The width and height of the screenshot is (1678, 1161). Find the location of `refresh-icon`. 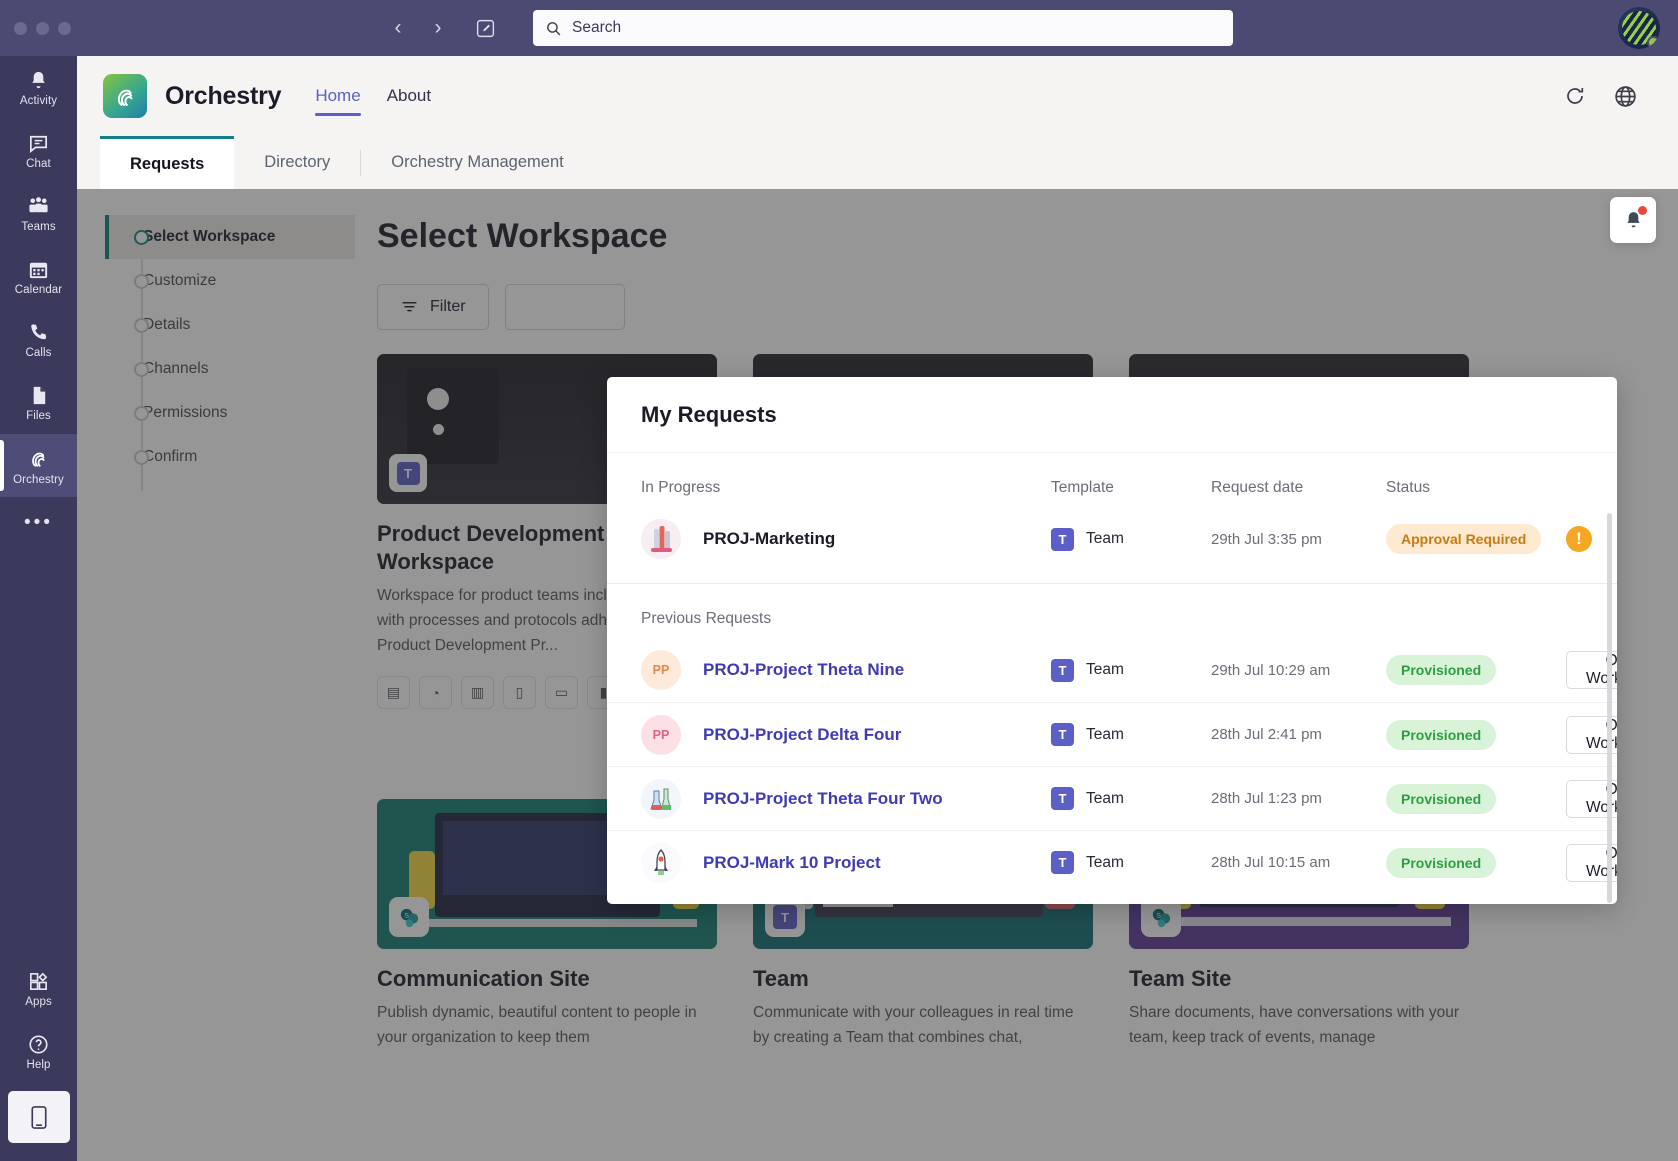

refresh-icon is located at coordinates (1575, 96).